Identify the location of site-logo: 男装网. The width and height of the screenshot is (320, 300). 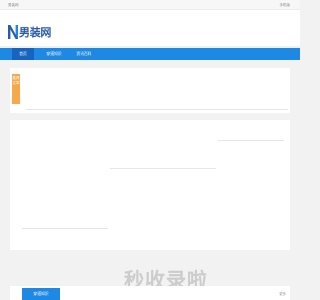
(29, 32).